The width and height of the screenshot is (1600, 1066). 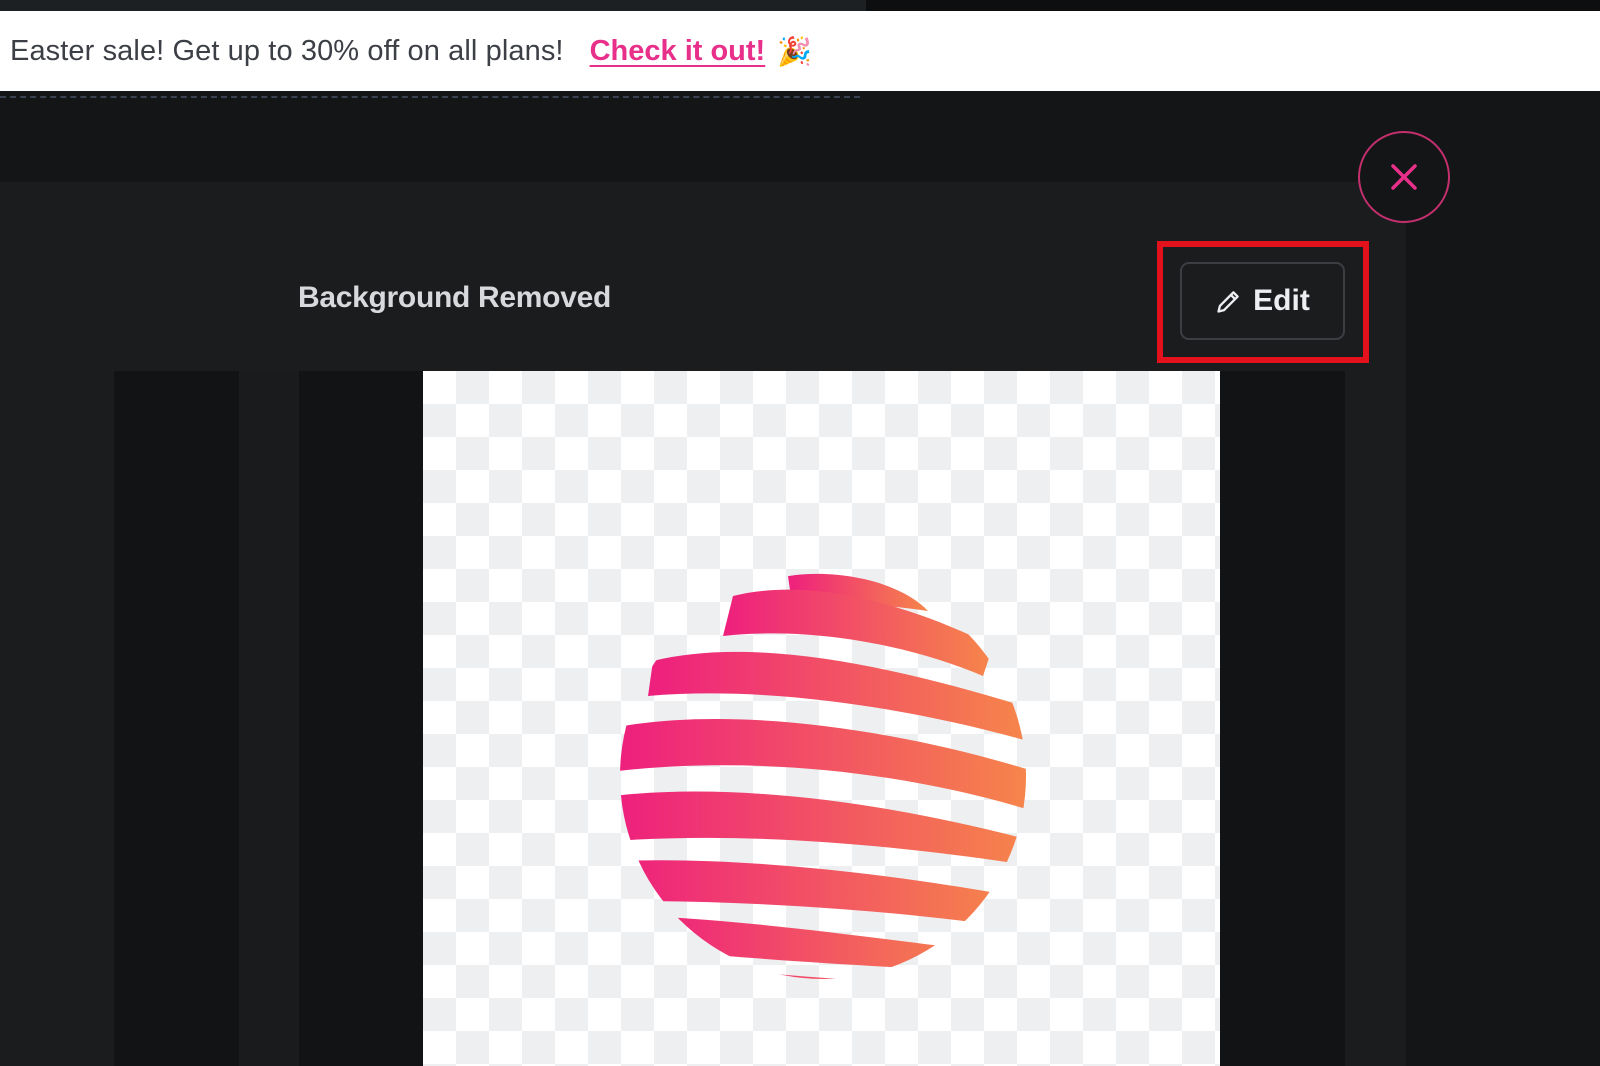 I want to click on promo-banner-link: Check it out!, so click(x=678, y=51).